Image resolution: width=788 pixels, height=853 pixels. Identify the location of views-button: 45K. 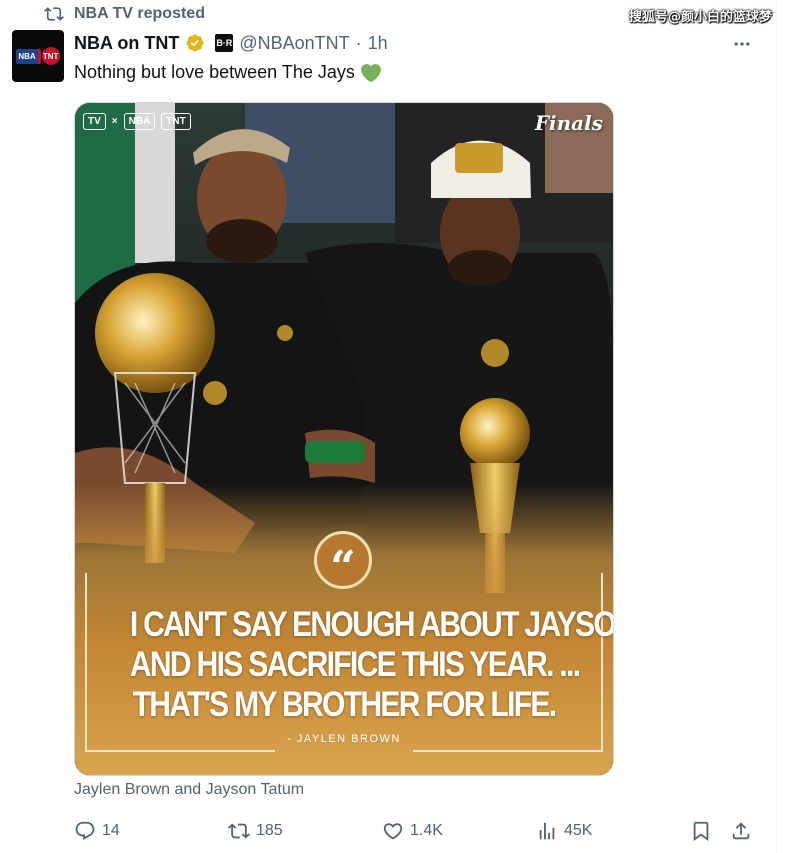
(564, 831).